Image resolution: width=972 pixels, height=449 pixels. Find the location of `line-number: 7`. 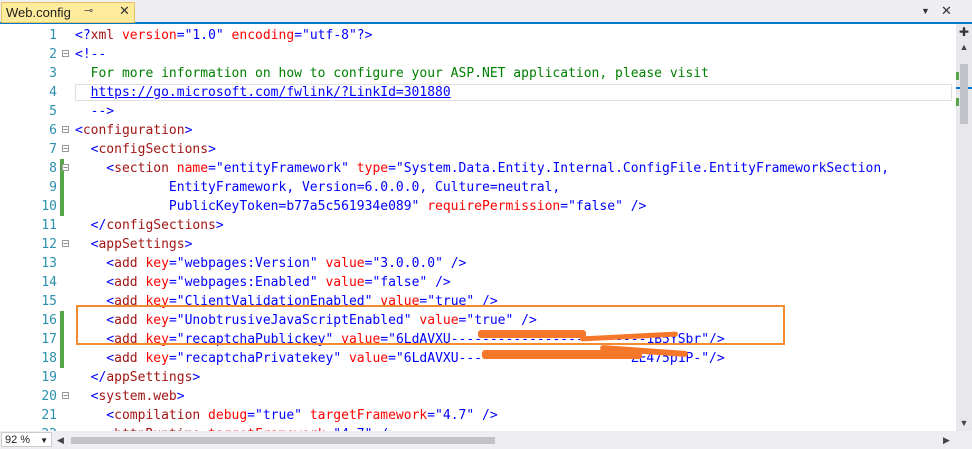

line-number: 7 is located at coordinates (53, 149).